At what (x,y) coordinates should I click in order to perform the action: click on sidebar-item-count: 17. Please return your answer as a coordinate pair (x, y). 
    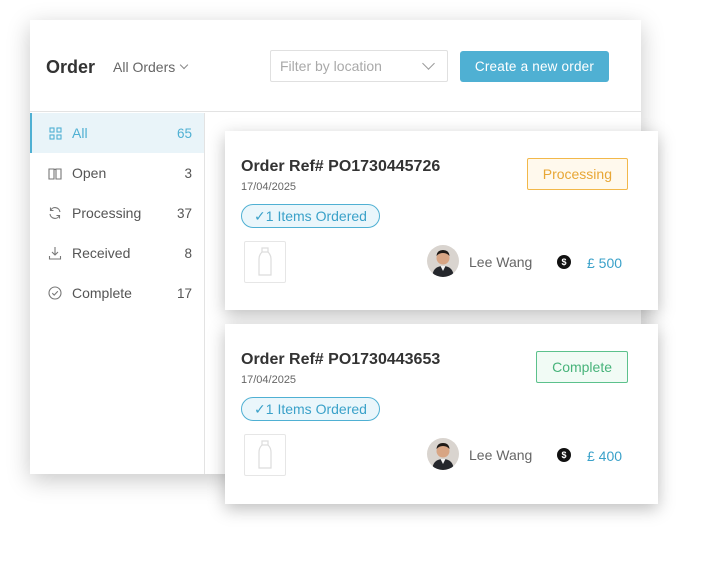
    Looking at the image, I should click on (184, 293).